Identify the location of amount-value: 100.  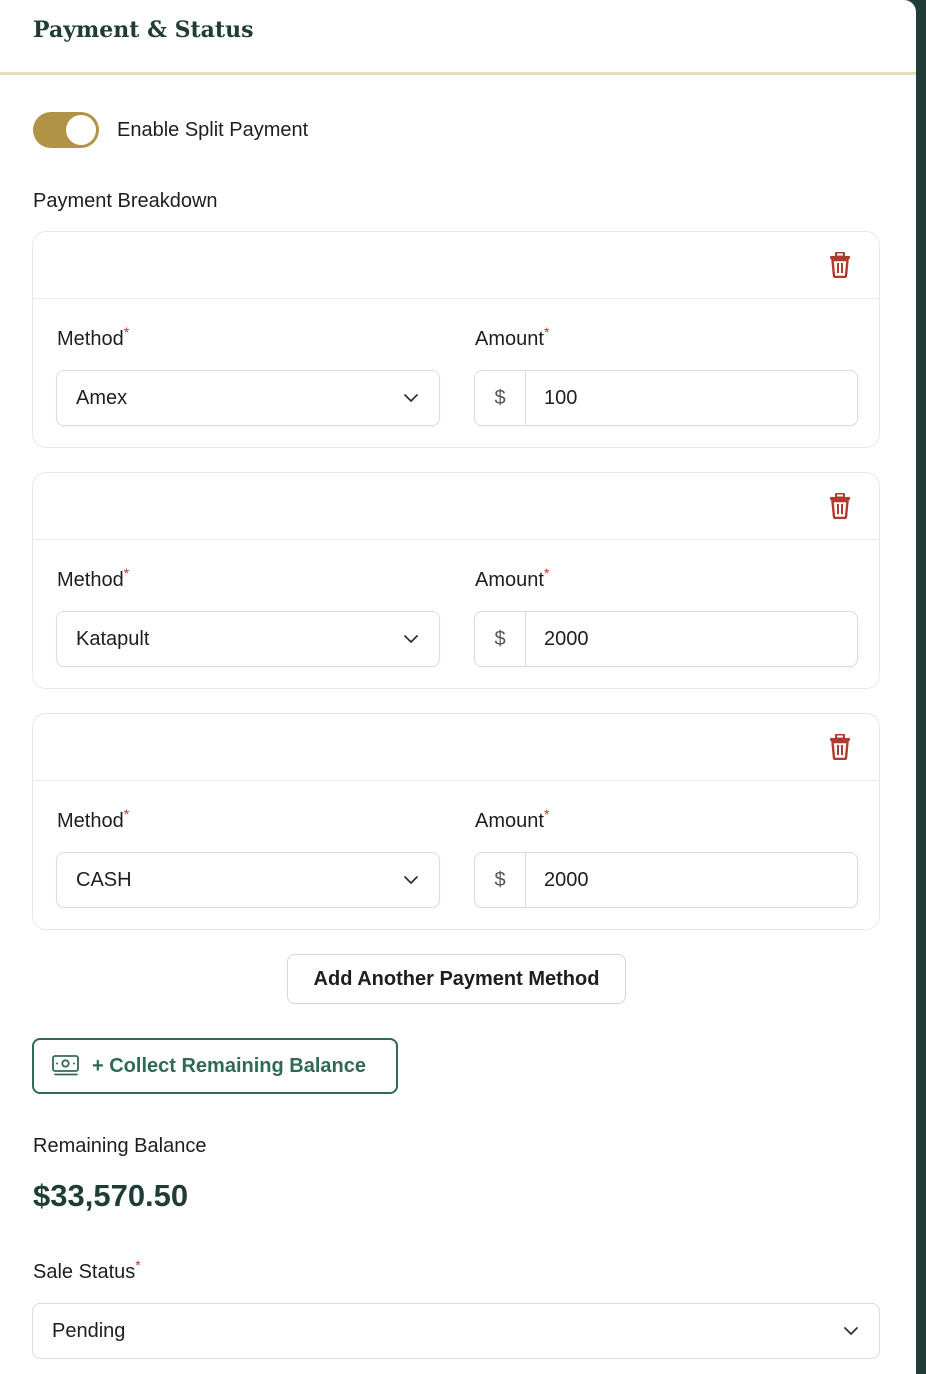
(561, 397).